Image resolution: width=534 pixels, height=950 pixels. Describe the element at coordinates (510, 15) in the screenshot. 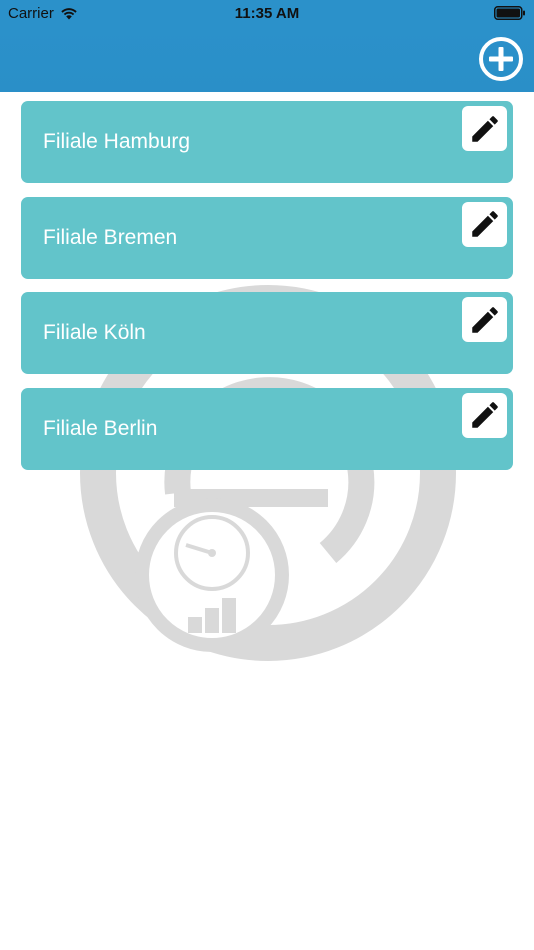

I see `battery-icon` at that location.